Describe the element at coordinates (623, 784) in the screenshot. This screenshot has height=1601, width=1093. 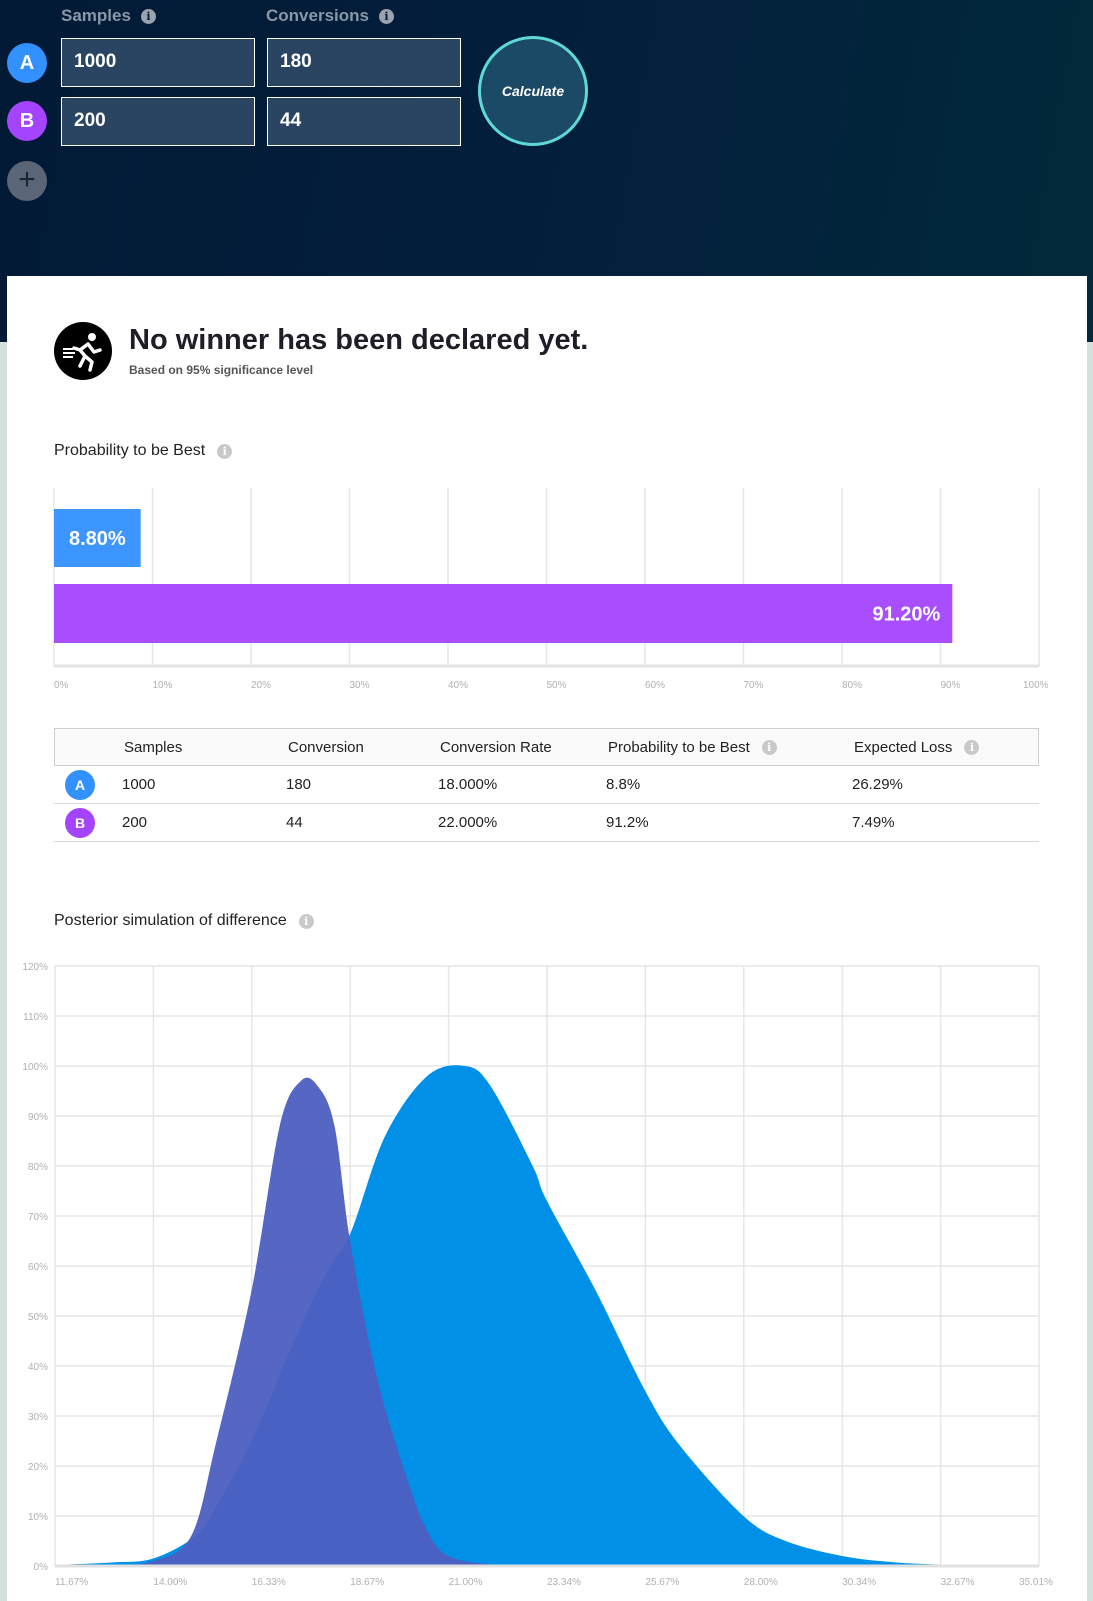
I see `cell-probability: 8.8%` at that location.